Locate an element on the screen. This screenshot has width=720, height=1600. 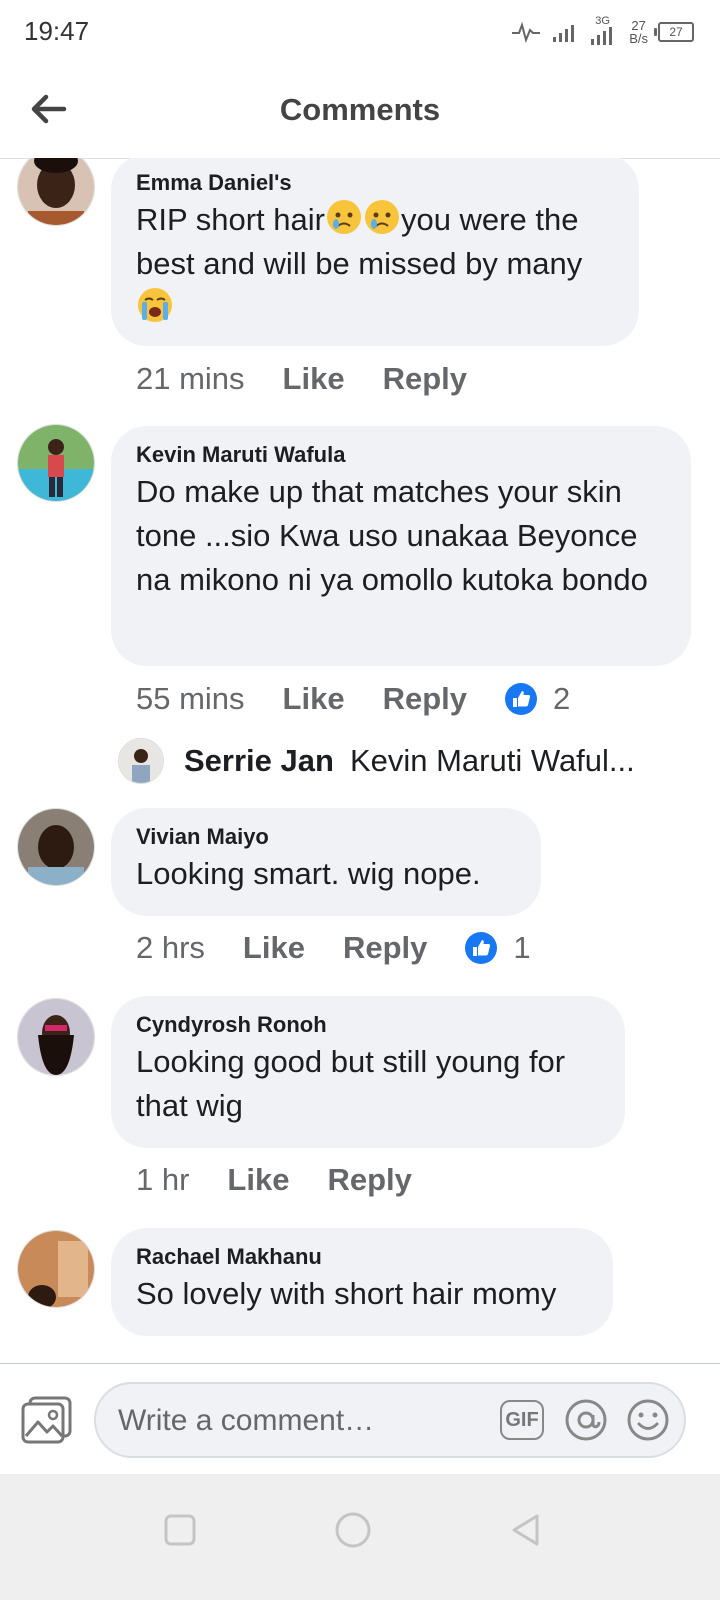
back-nav-button is located at coordinates (526, 1530).